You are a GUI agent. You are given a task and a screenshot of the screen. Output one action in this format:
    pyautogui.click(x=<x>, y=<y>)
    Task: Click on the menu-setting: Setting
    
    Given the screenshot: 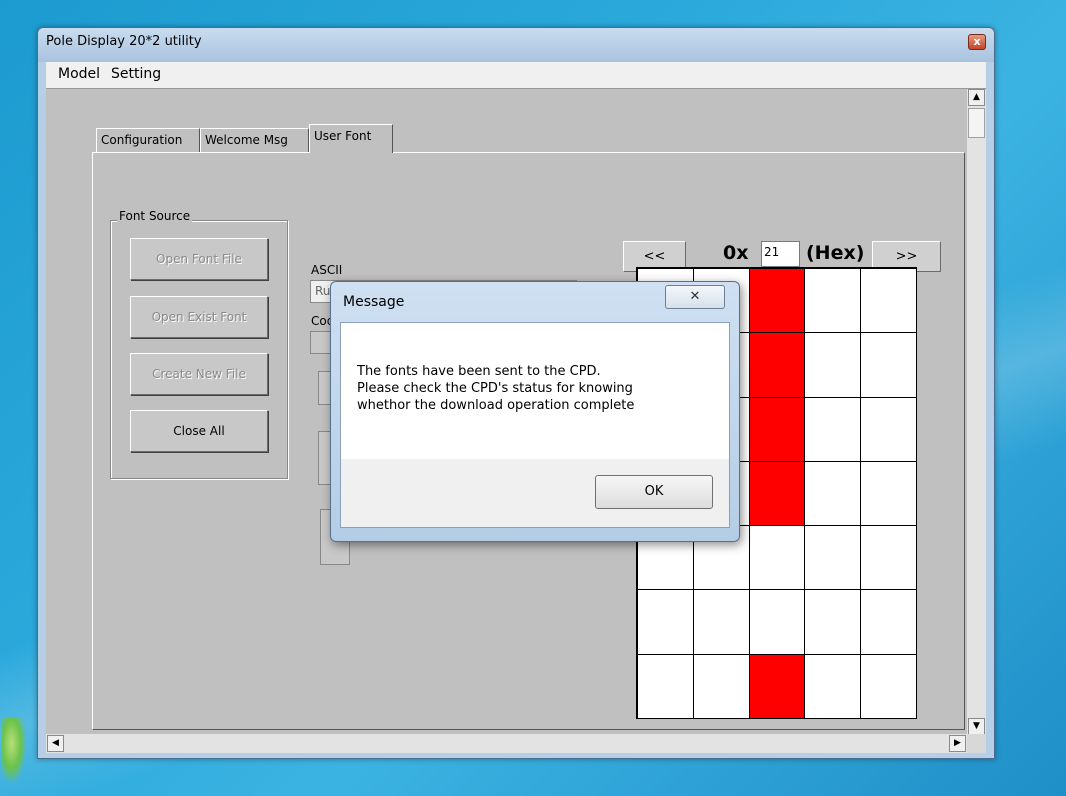 What is the action you would take?
    pyautogui.click(x=136, y=74)
    